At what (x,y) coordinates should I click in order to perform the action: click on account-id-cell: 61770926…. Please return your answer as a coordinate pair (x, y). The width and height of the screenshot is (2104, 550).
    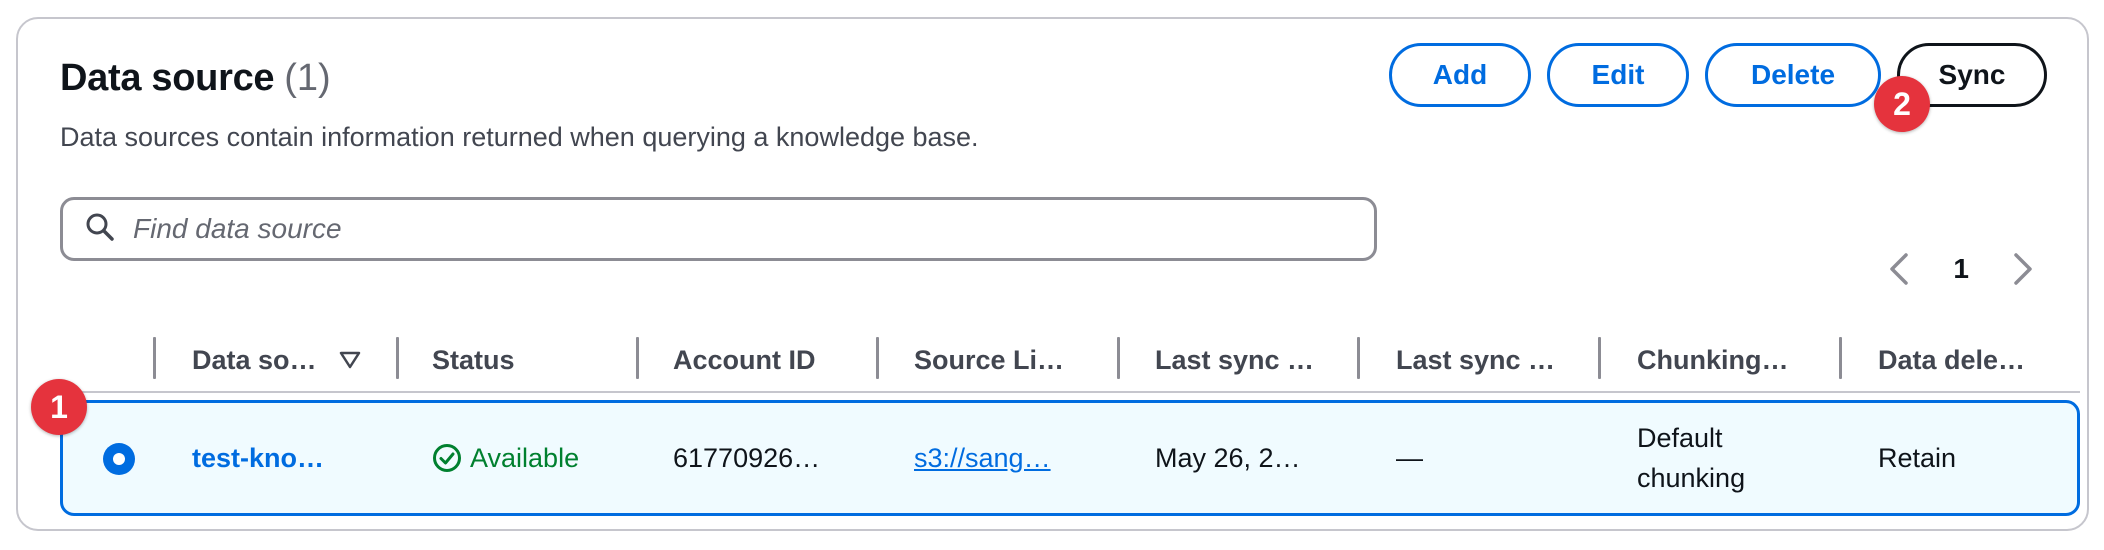
    Looking at the image, I should click on (747, 457).